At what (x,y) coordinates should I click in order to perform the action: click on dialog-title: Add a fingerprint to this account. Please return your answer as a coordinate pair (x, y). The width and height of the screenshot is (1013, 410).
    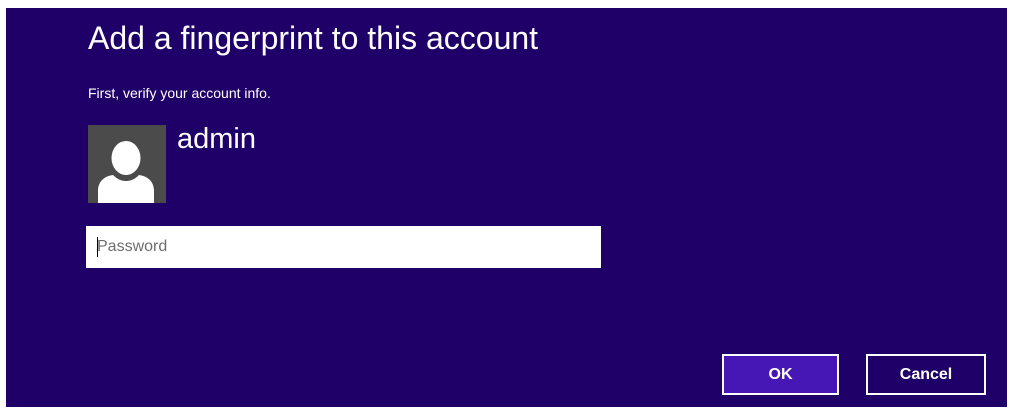
    Looking at the image, I should click on (313, 38).